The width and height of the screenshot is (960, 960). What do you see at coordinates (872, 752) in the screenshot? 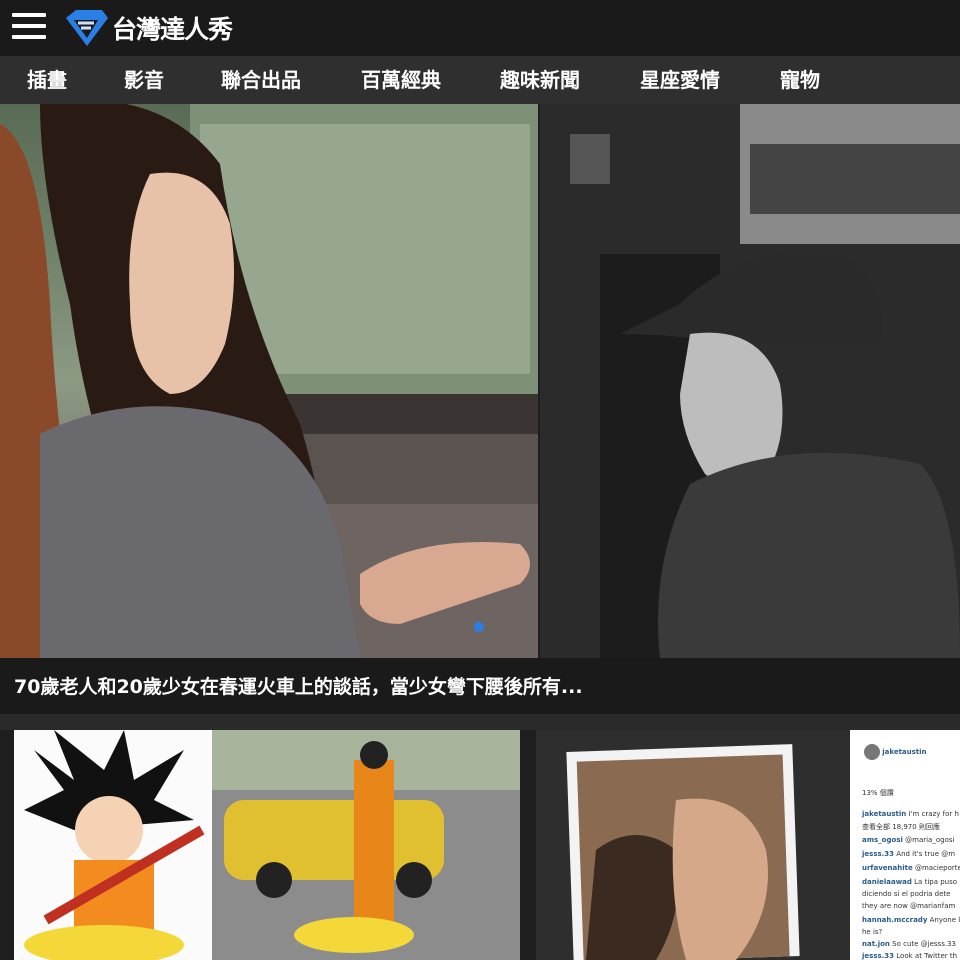
I see `avatar` at bounding box center [872, 752].